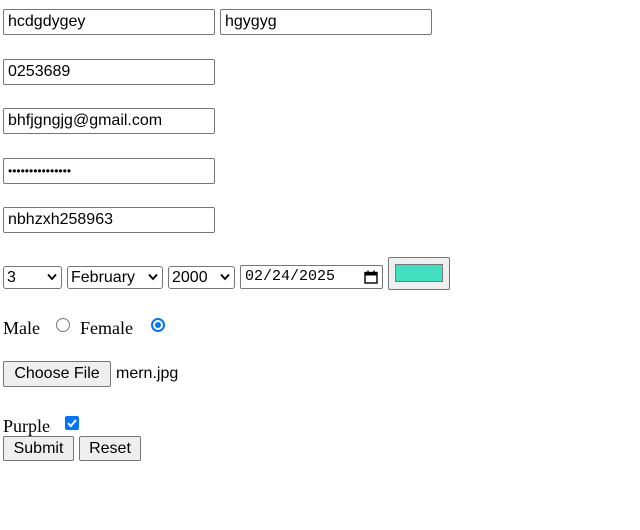  What do you see at coordinates (11, 277) in the screenshot?
I see `day-select-value: 3` at bounding box center [11, 277].